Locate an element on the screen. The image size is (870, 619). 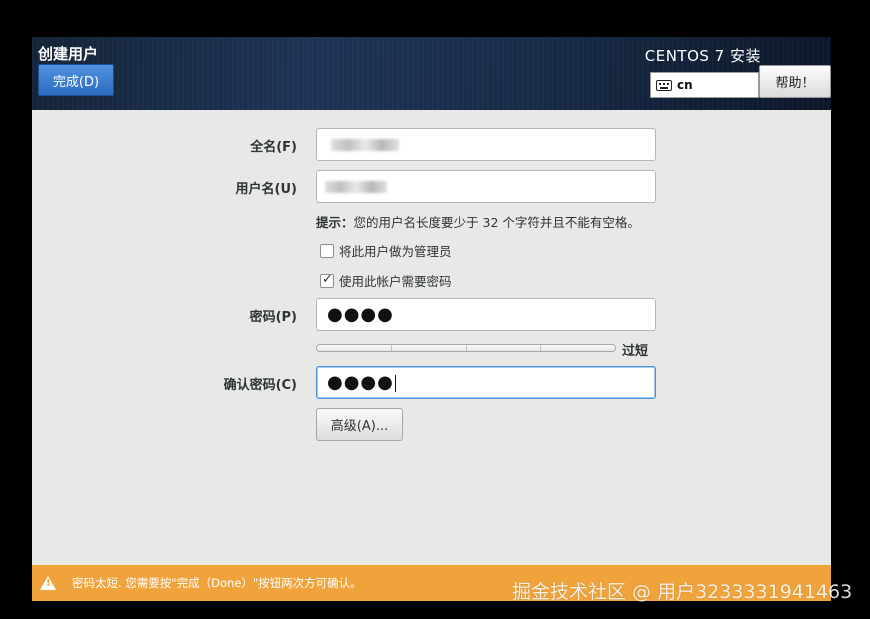
hint-text: 您的用户名长度要少于 32 个字符并且不能有空格。 is located at coordinates (496, 222).